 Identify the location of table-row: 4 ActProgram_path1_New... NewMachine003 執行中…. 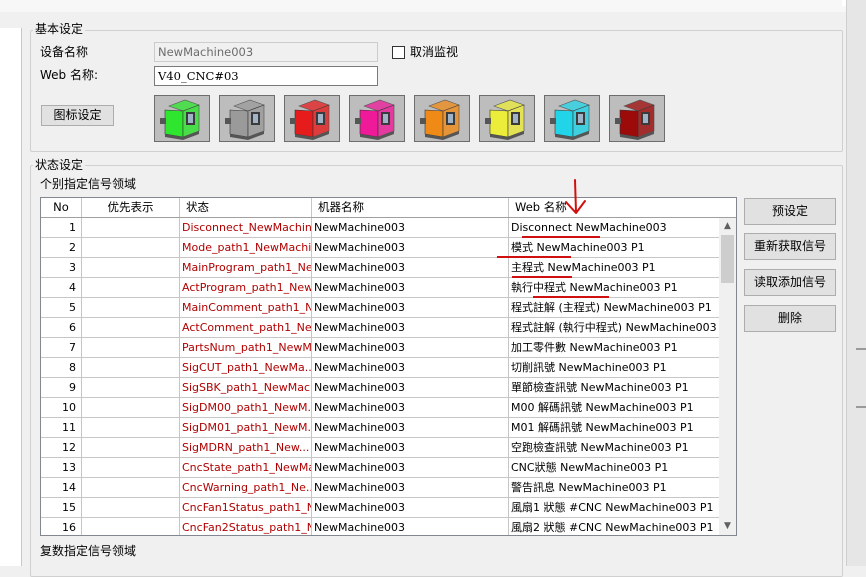
(380, 288).